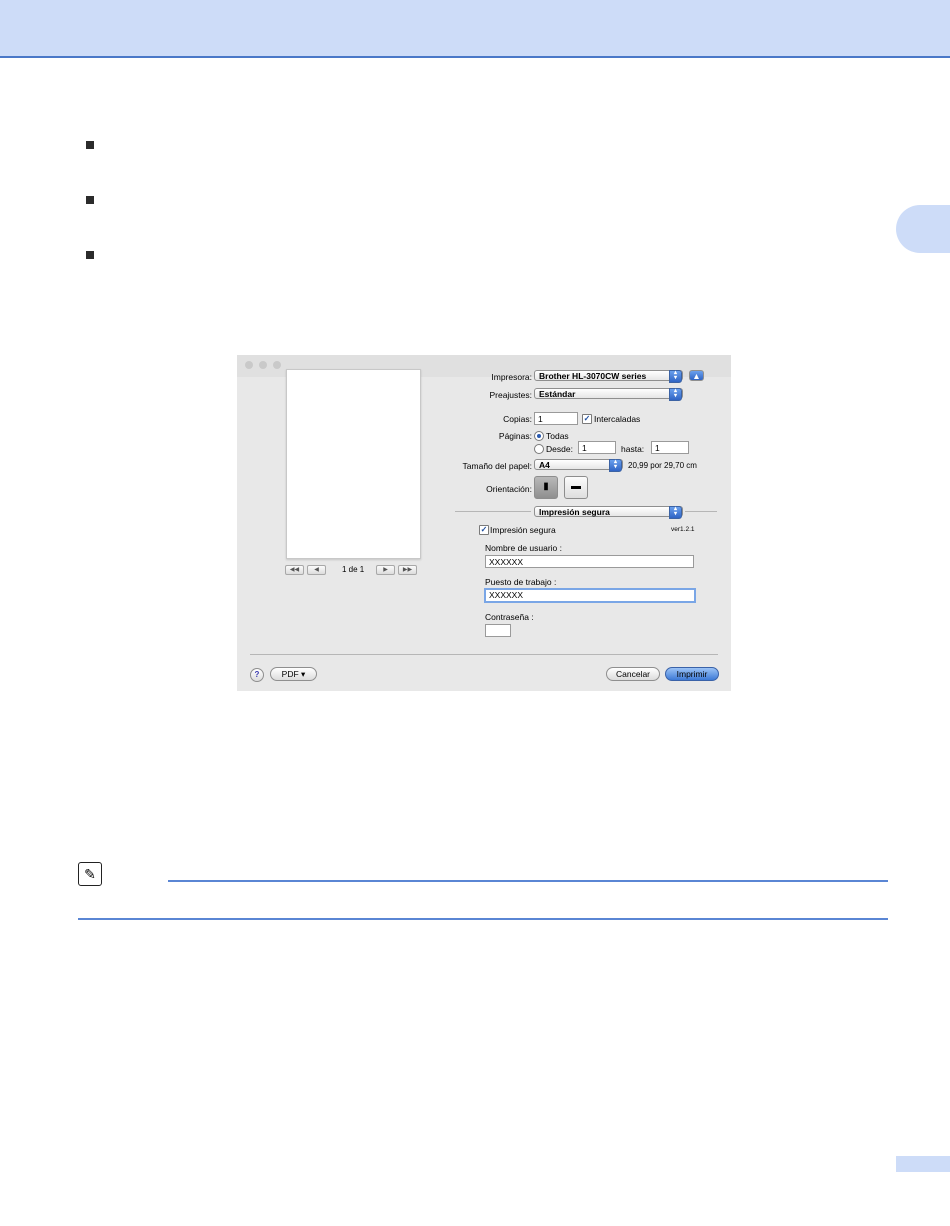  I want to click on landscape-orientation-button: ▬, so click(576, 487).